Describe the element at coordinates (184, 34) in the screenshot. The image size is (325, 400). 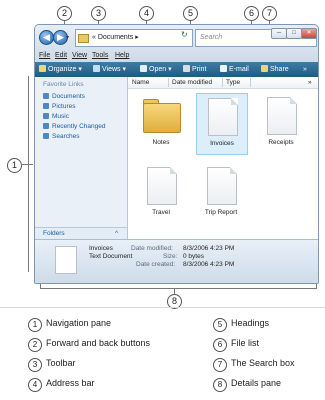
I see `refresh-icon: ↻` at that location.